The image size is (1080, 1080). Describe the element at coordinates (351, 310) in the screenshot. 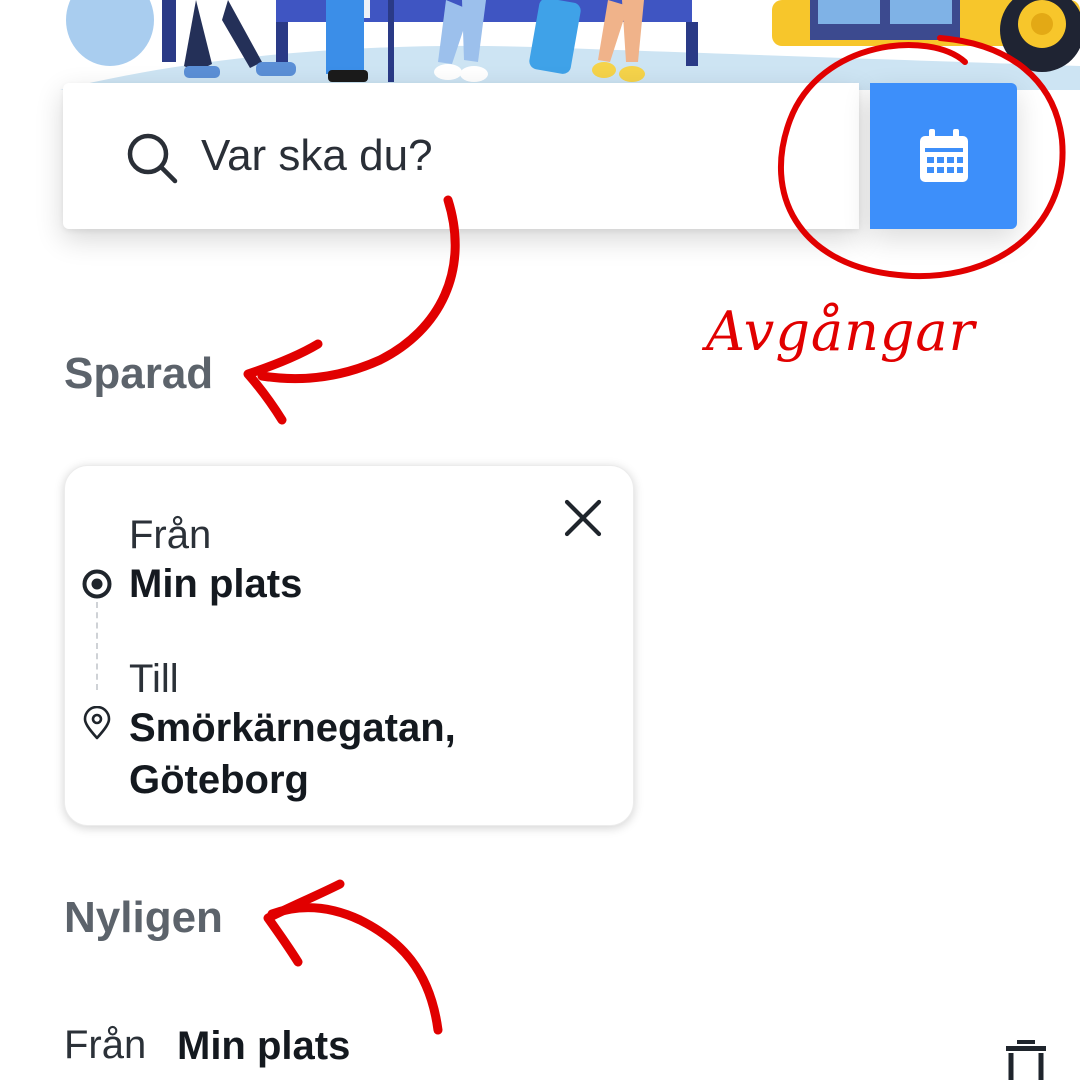

I see `annotation-arrow-saved` at that location.